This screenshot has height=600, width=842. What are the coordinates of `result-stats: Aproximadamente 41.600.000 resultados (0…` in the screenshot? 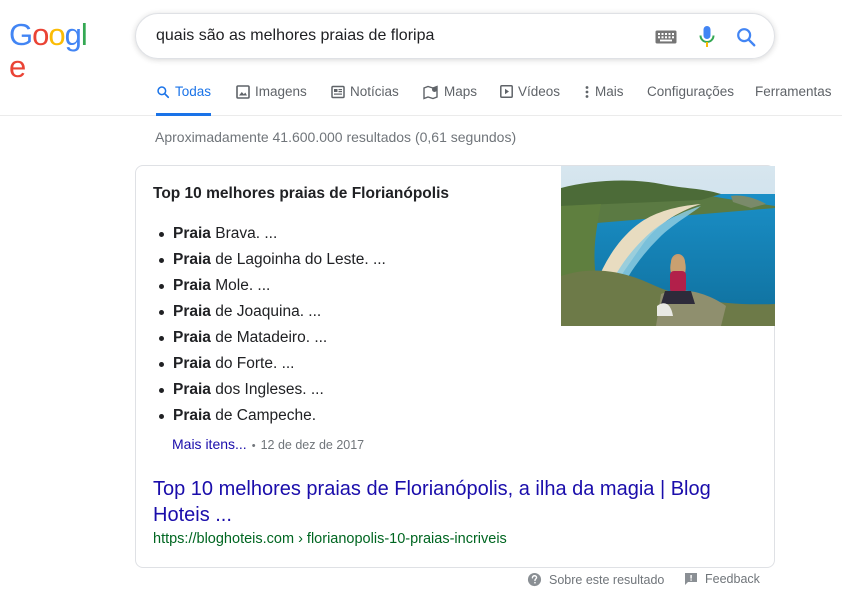 It's located at (336, 137).